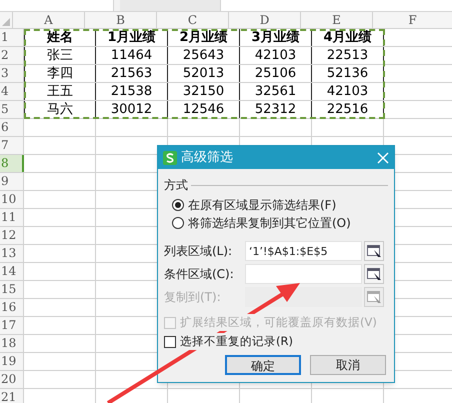  What do you see at coordinates (275, 37) in the screenshot?
I see `table-cell-text: 3月业绩` at bounding box center [275, 37].